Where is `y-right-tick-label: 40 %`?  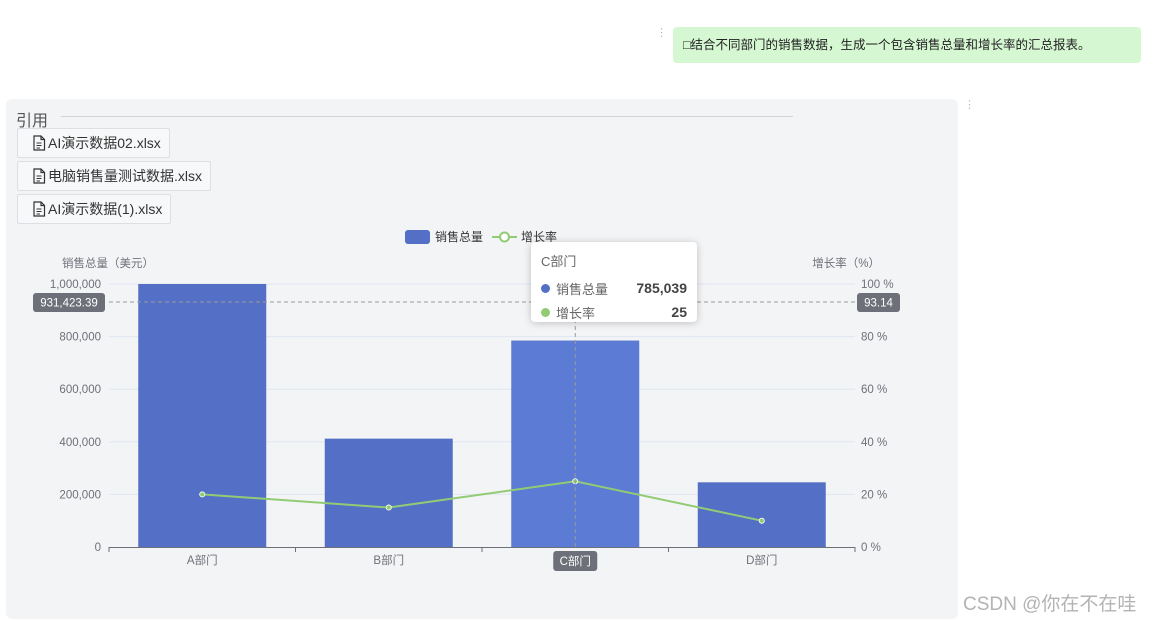 y-right-tick-label: 40 % is located at coordinates (874, 443).